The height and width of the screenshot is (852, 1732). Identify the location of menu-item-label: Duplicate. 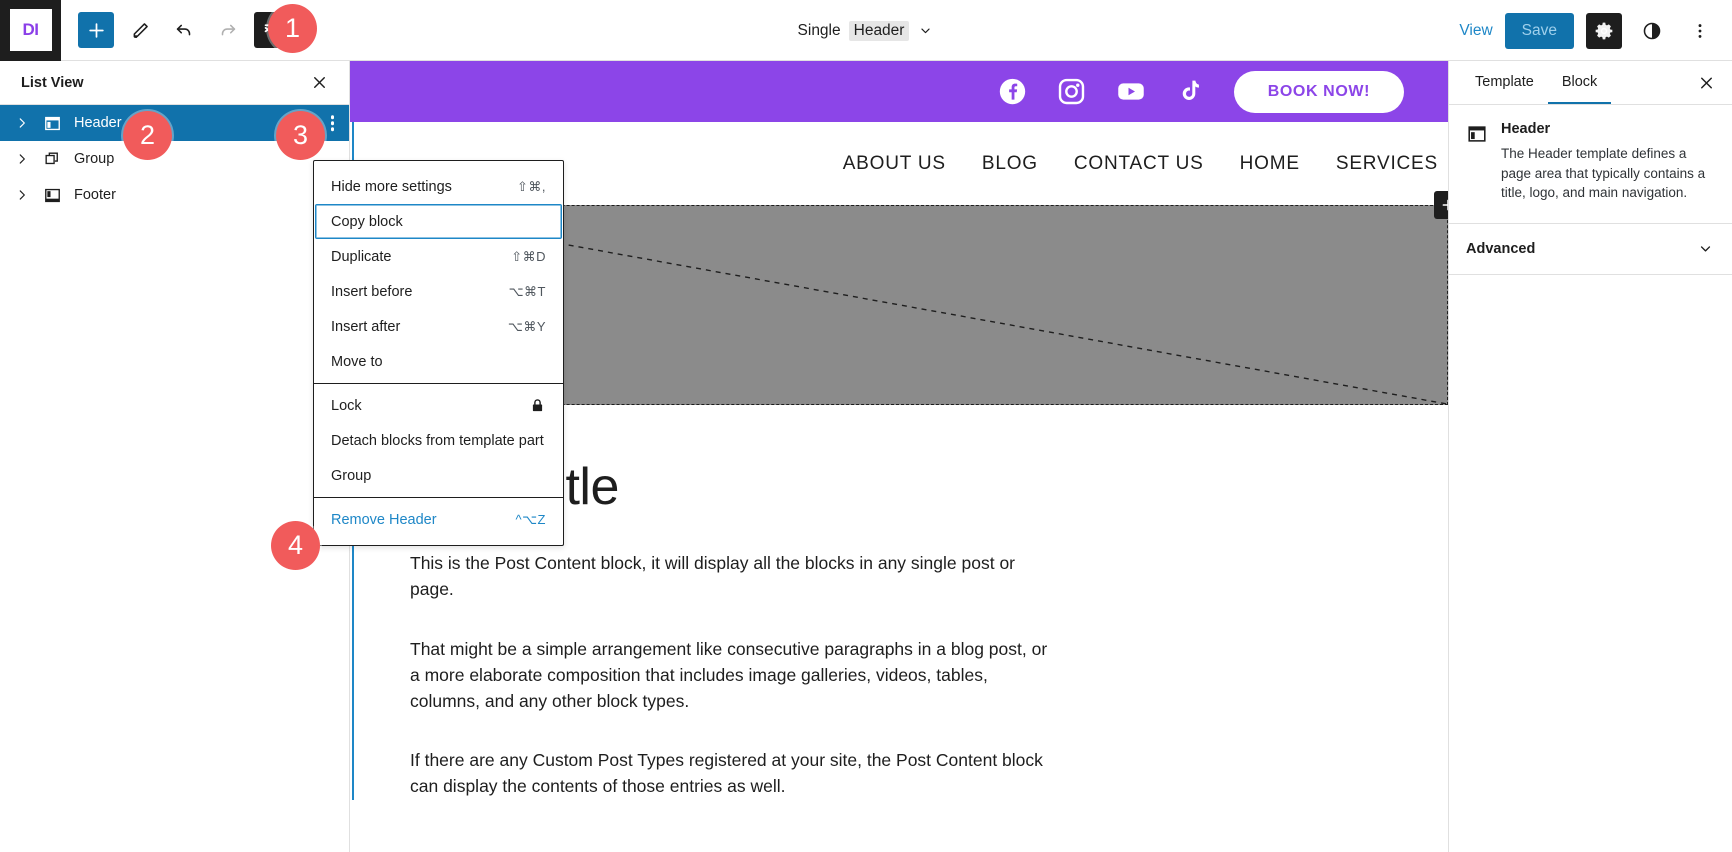
(361, 256).